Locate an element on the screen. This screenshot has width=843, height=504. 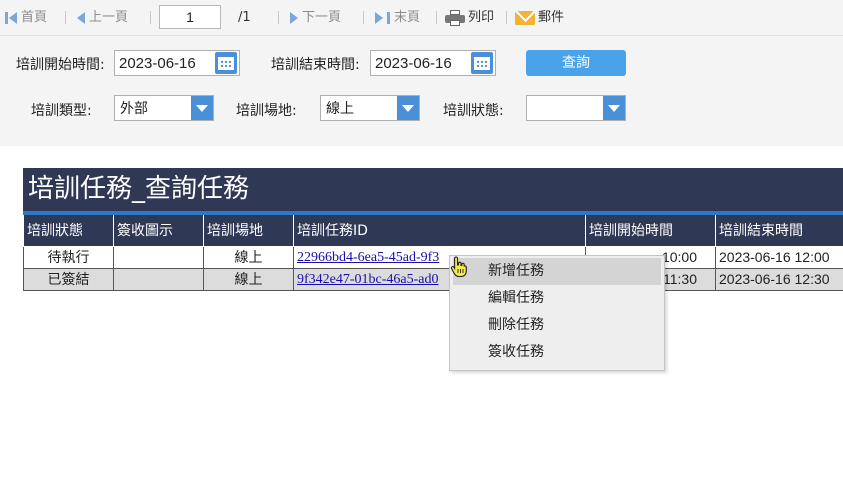
training-type-select: 外部 is located at coordinates (164, 108).